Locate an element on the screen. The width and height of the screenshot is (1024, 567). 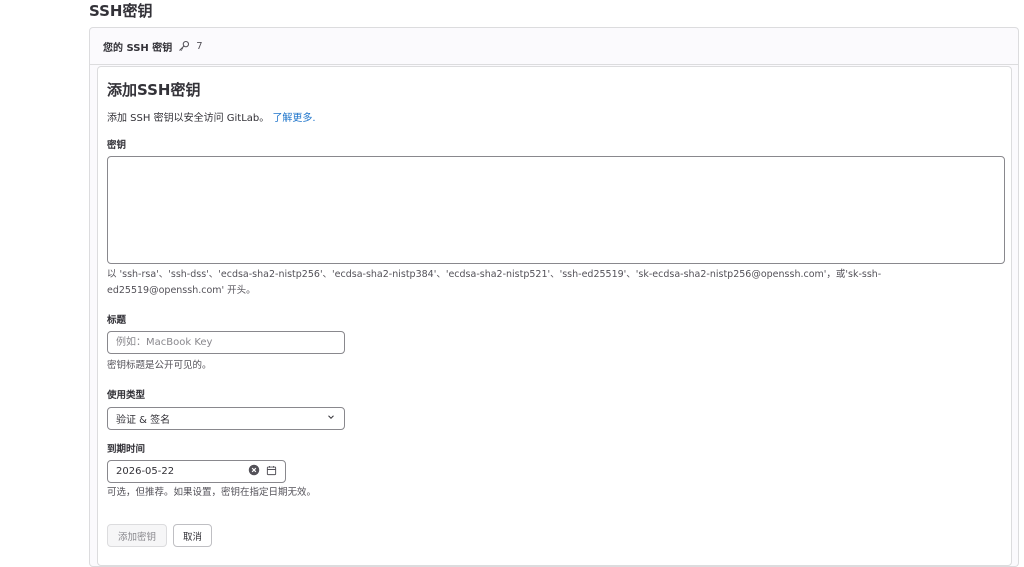
form-description-text: 添加 SSH 密钥以安全访问 GitLab。 is located at coordinates (188, 118).